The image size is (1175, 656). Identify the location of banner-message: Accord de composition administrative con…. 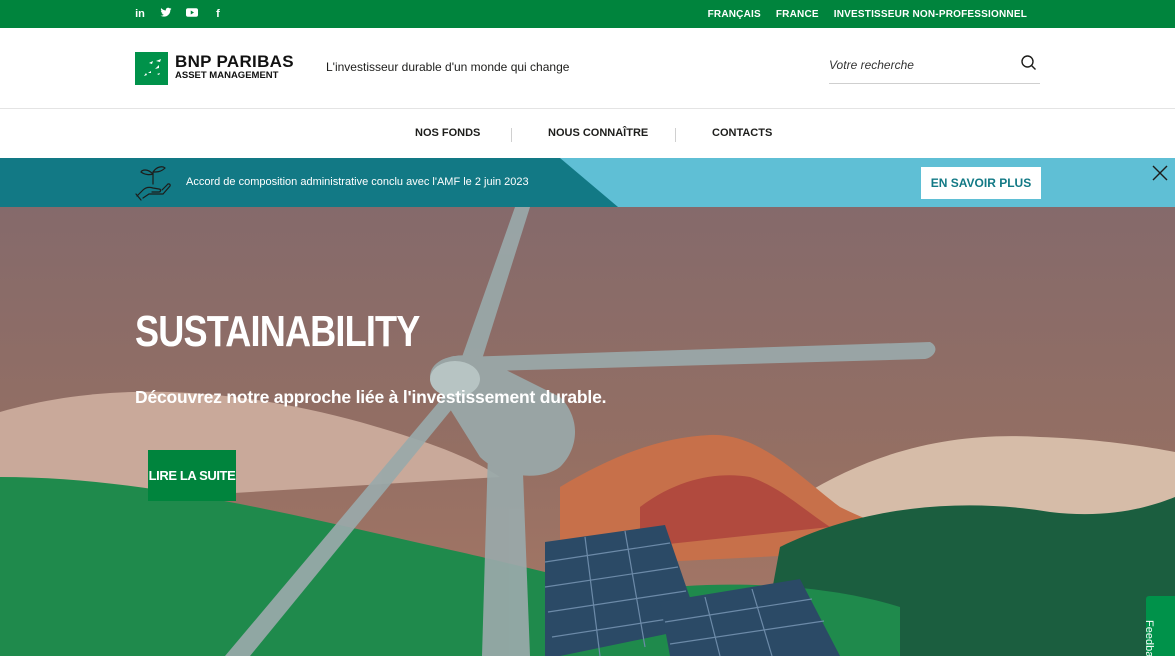
(357, 182).